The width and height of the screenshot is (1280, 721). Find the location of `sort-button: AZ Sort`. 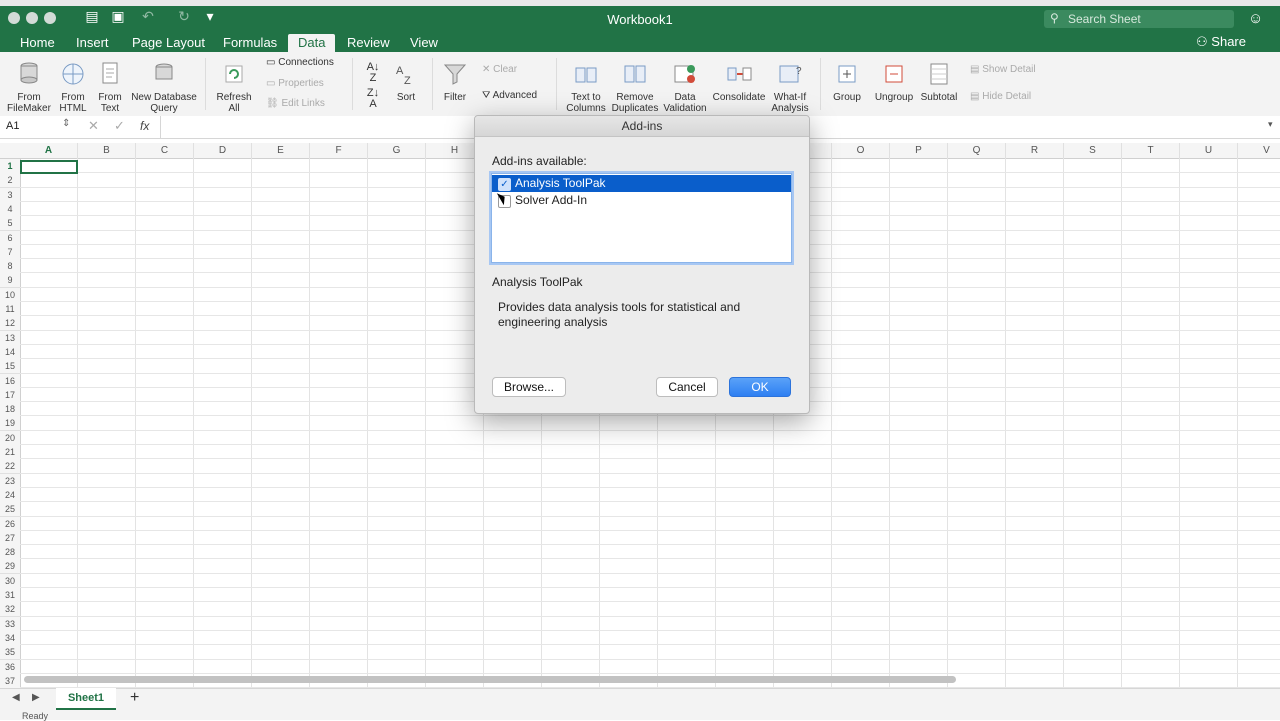

sort-button: AZ Sort is located at coordinates (406, 81).